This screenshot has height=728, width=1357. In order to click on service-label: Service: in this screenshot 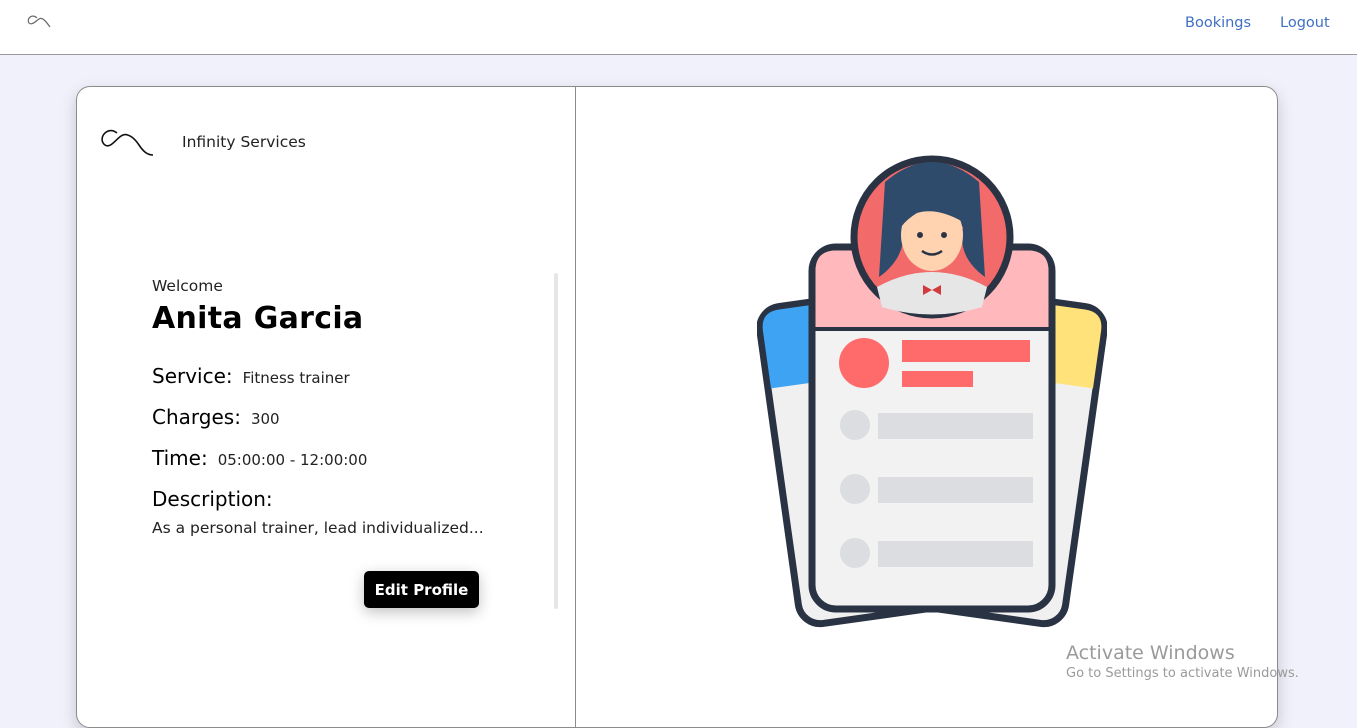, I will do `click(192, 376)`.